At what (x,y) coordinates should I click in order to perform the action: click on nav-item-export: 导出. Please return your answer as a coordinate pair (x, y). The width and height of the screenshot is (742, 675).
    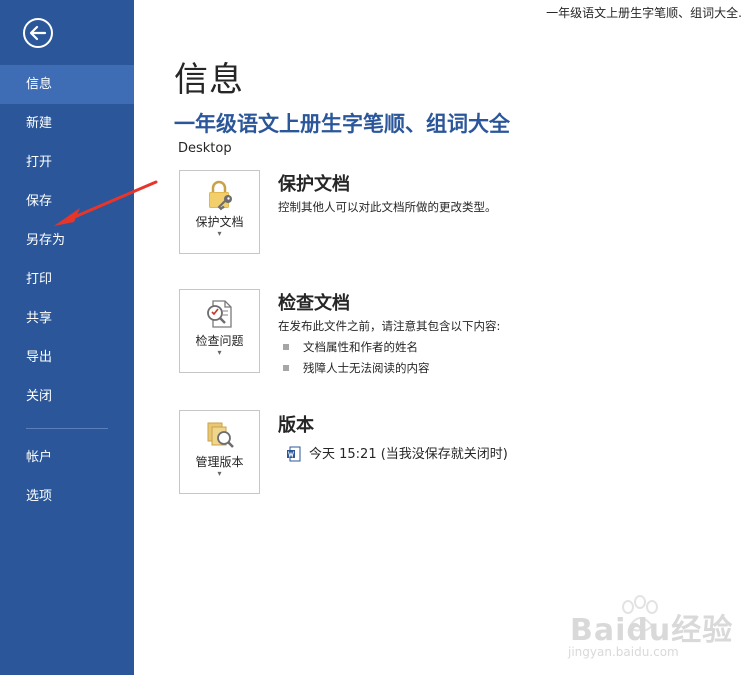
    Looking at the image, I should click on (67, 357).